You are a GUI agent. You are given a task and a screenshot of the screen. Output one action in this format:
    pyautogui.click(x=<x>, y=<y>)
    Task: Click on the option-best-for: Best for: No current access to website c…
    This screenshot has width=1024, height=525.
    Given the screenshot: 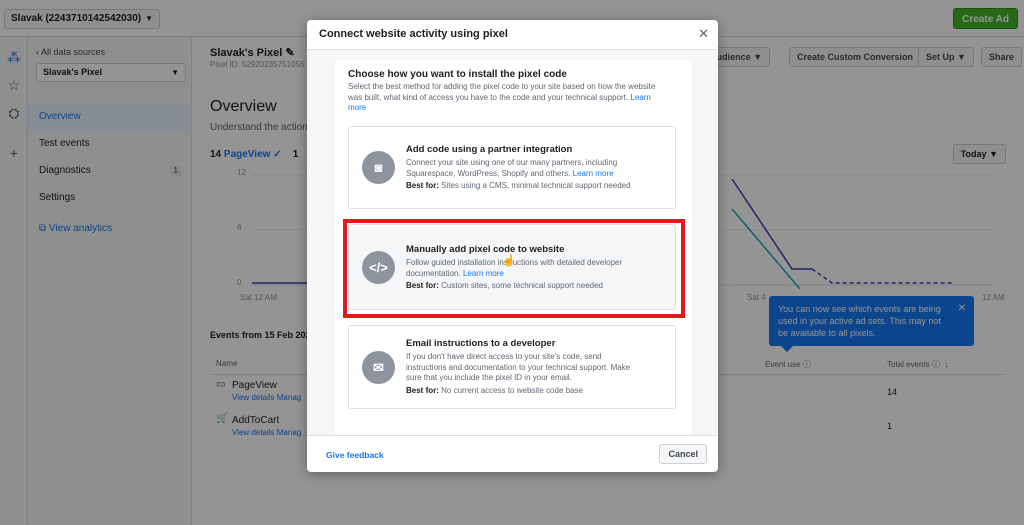 What is the action you would take?
    pyautogui.click(x=494, y=390)
    